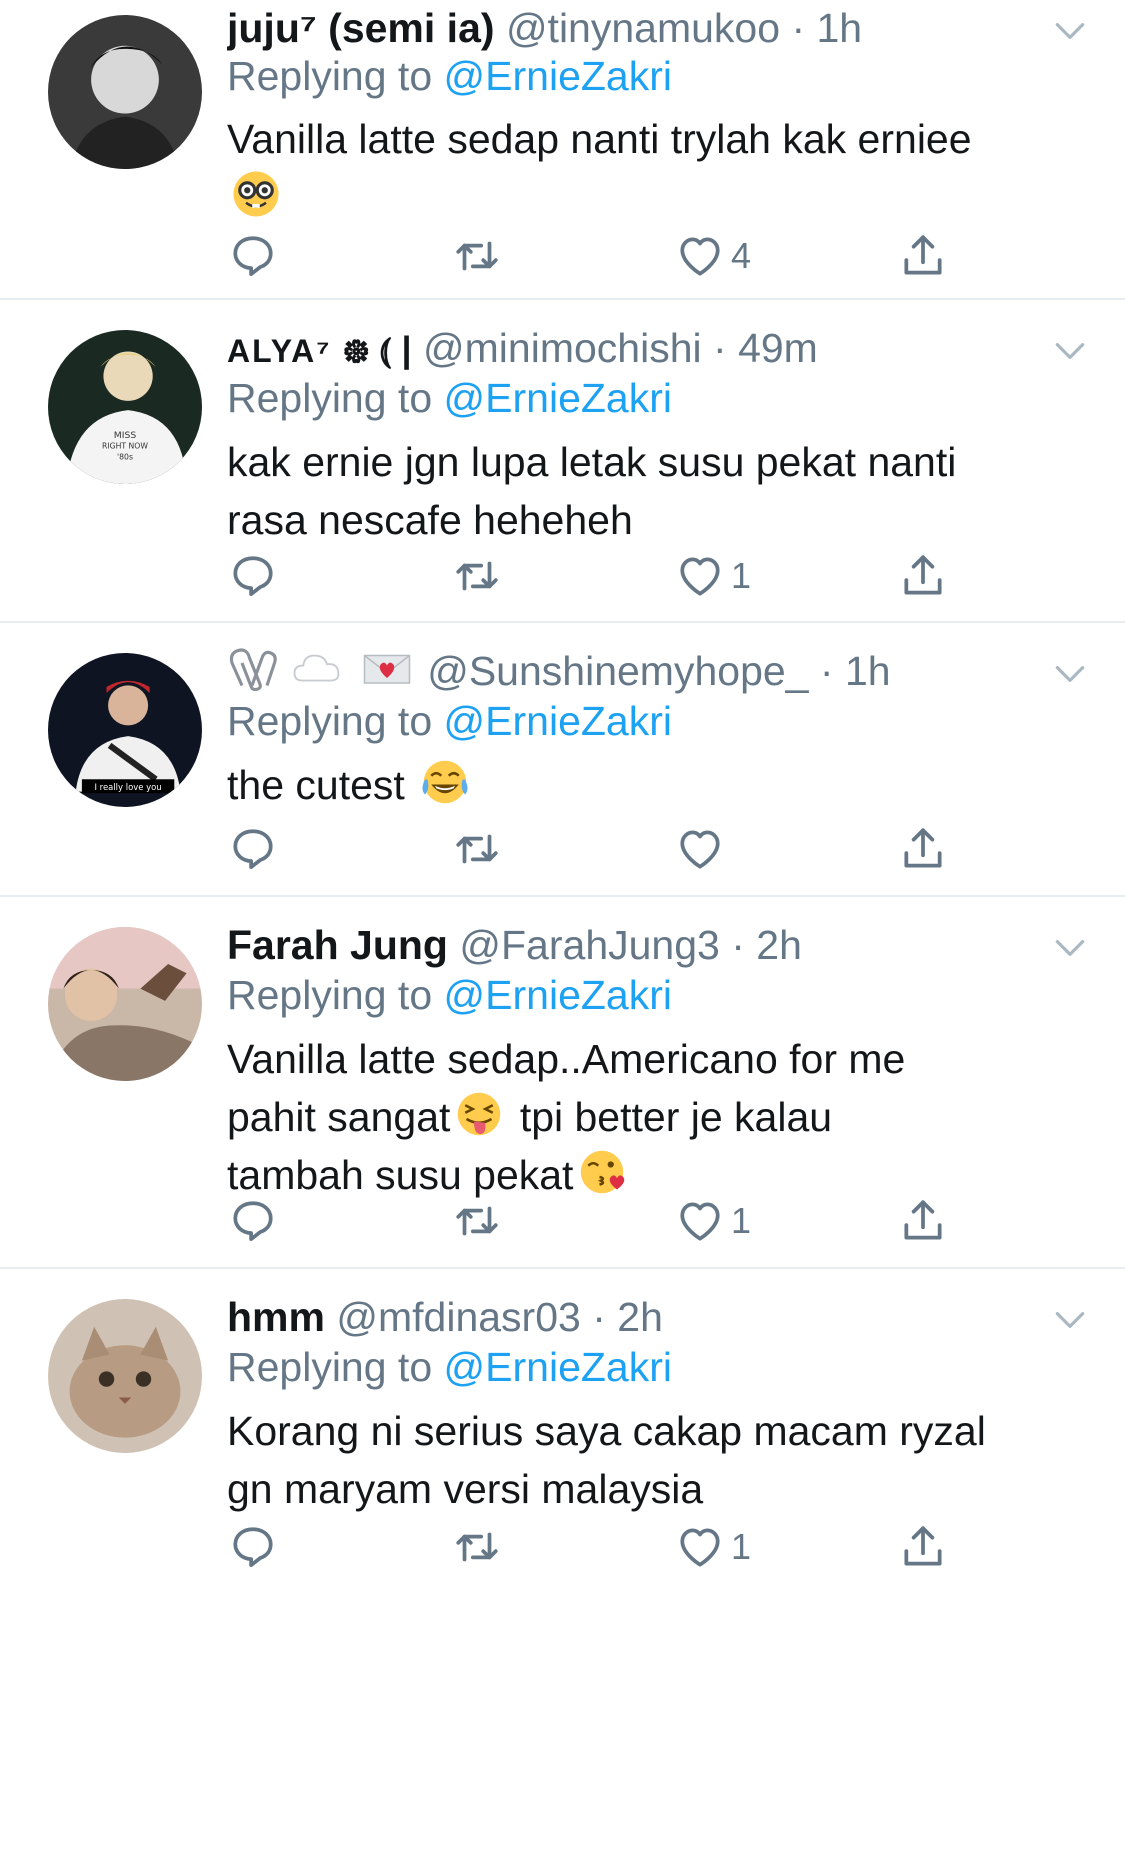 This screenshot has width=1125, height=1859. Describe the element at coordinates (125, 456) in the screenshot. I see `svg-text: '80s` at that location.